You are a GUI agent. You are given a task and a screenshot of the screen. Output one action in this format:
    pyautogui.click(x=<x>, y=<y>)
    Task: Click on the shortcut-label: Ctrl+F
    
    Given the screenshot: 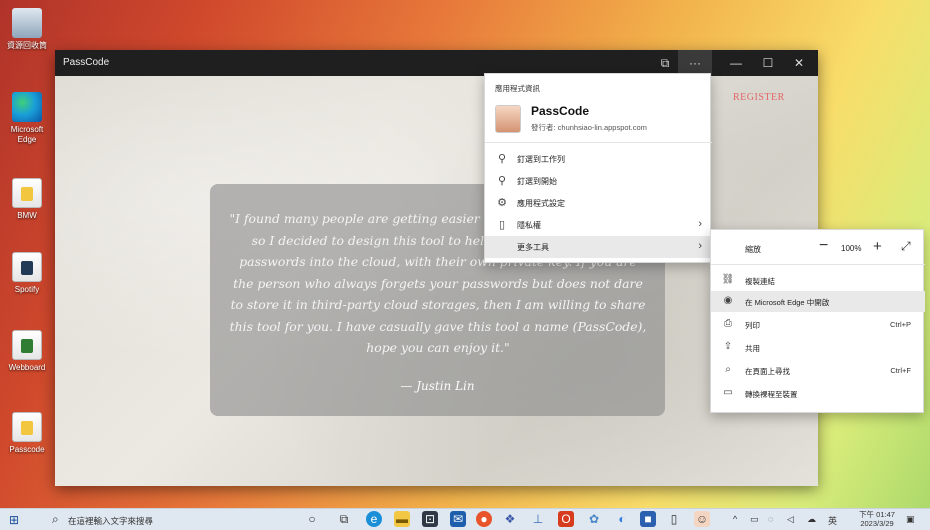 What is the action you would take?
    pyautogui.click(x=900, y=370)
    